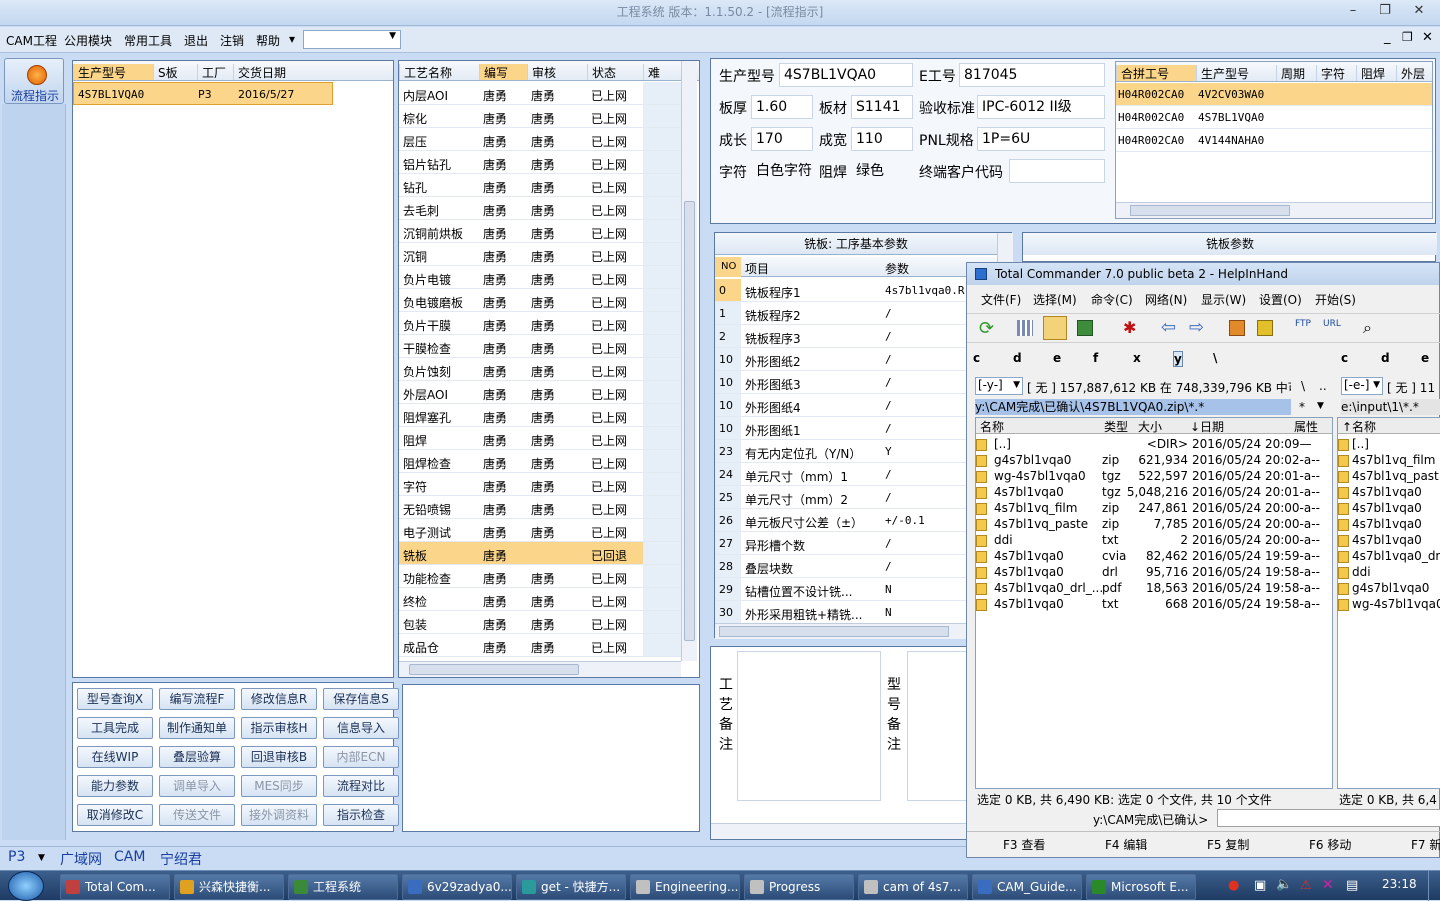 This screenshot has height=901, width=1440. What do you see at coordinates (1389, 572) in the screenshot?
I see `file-row: ddi` at bounding box center [1389, 572].